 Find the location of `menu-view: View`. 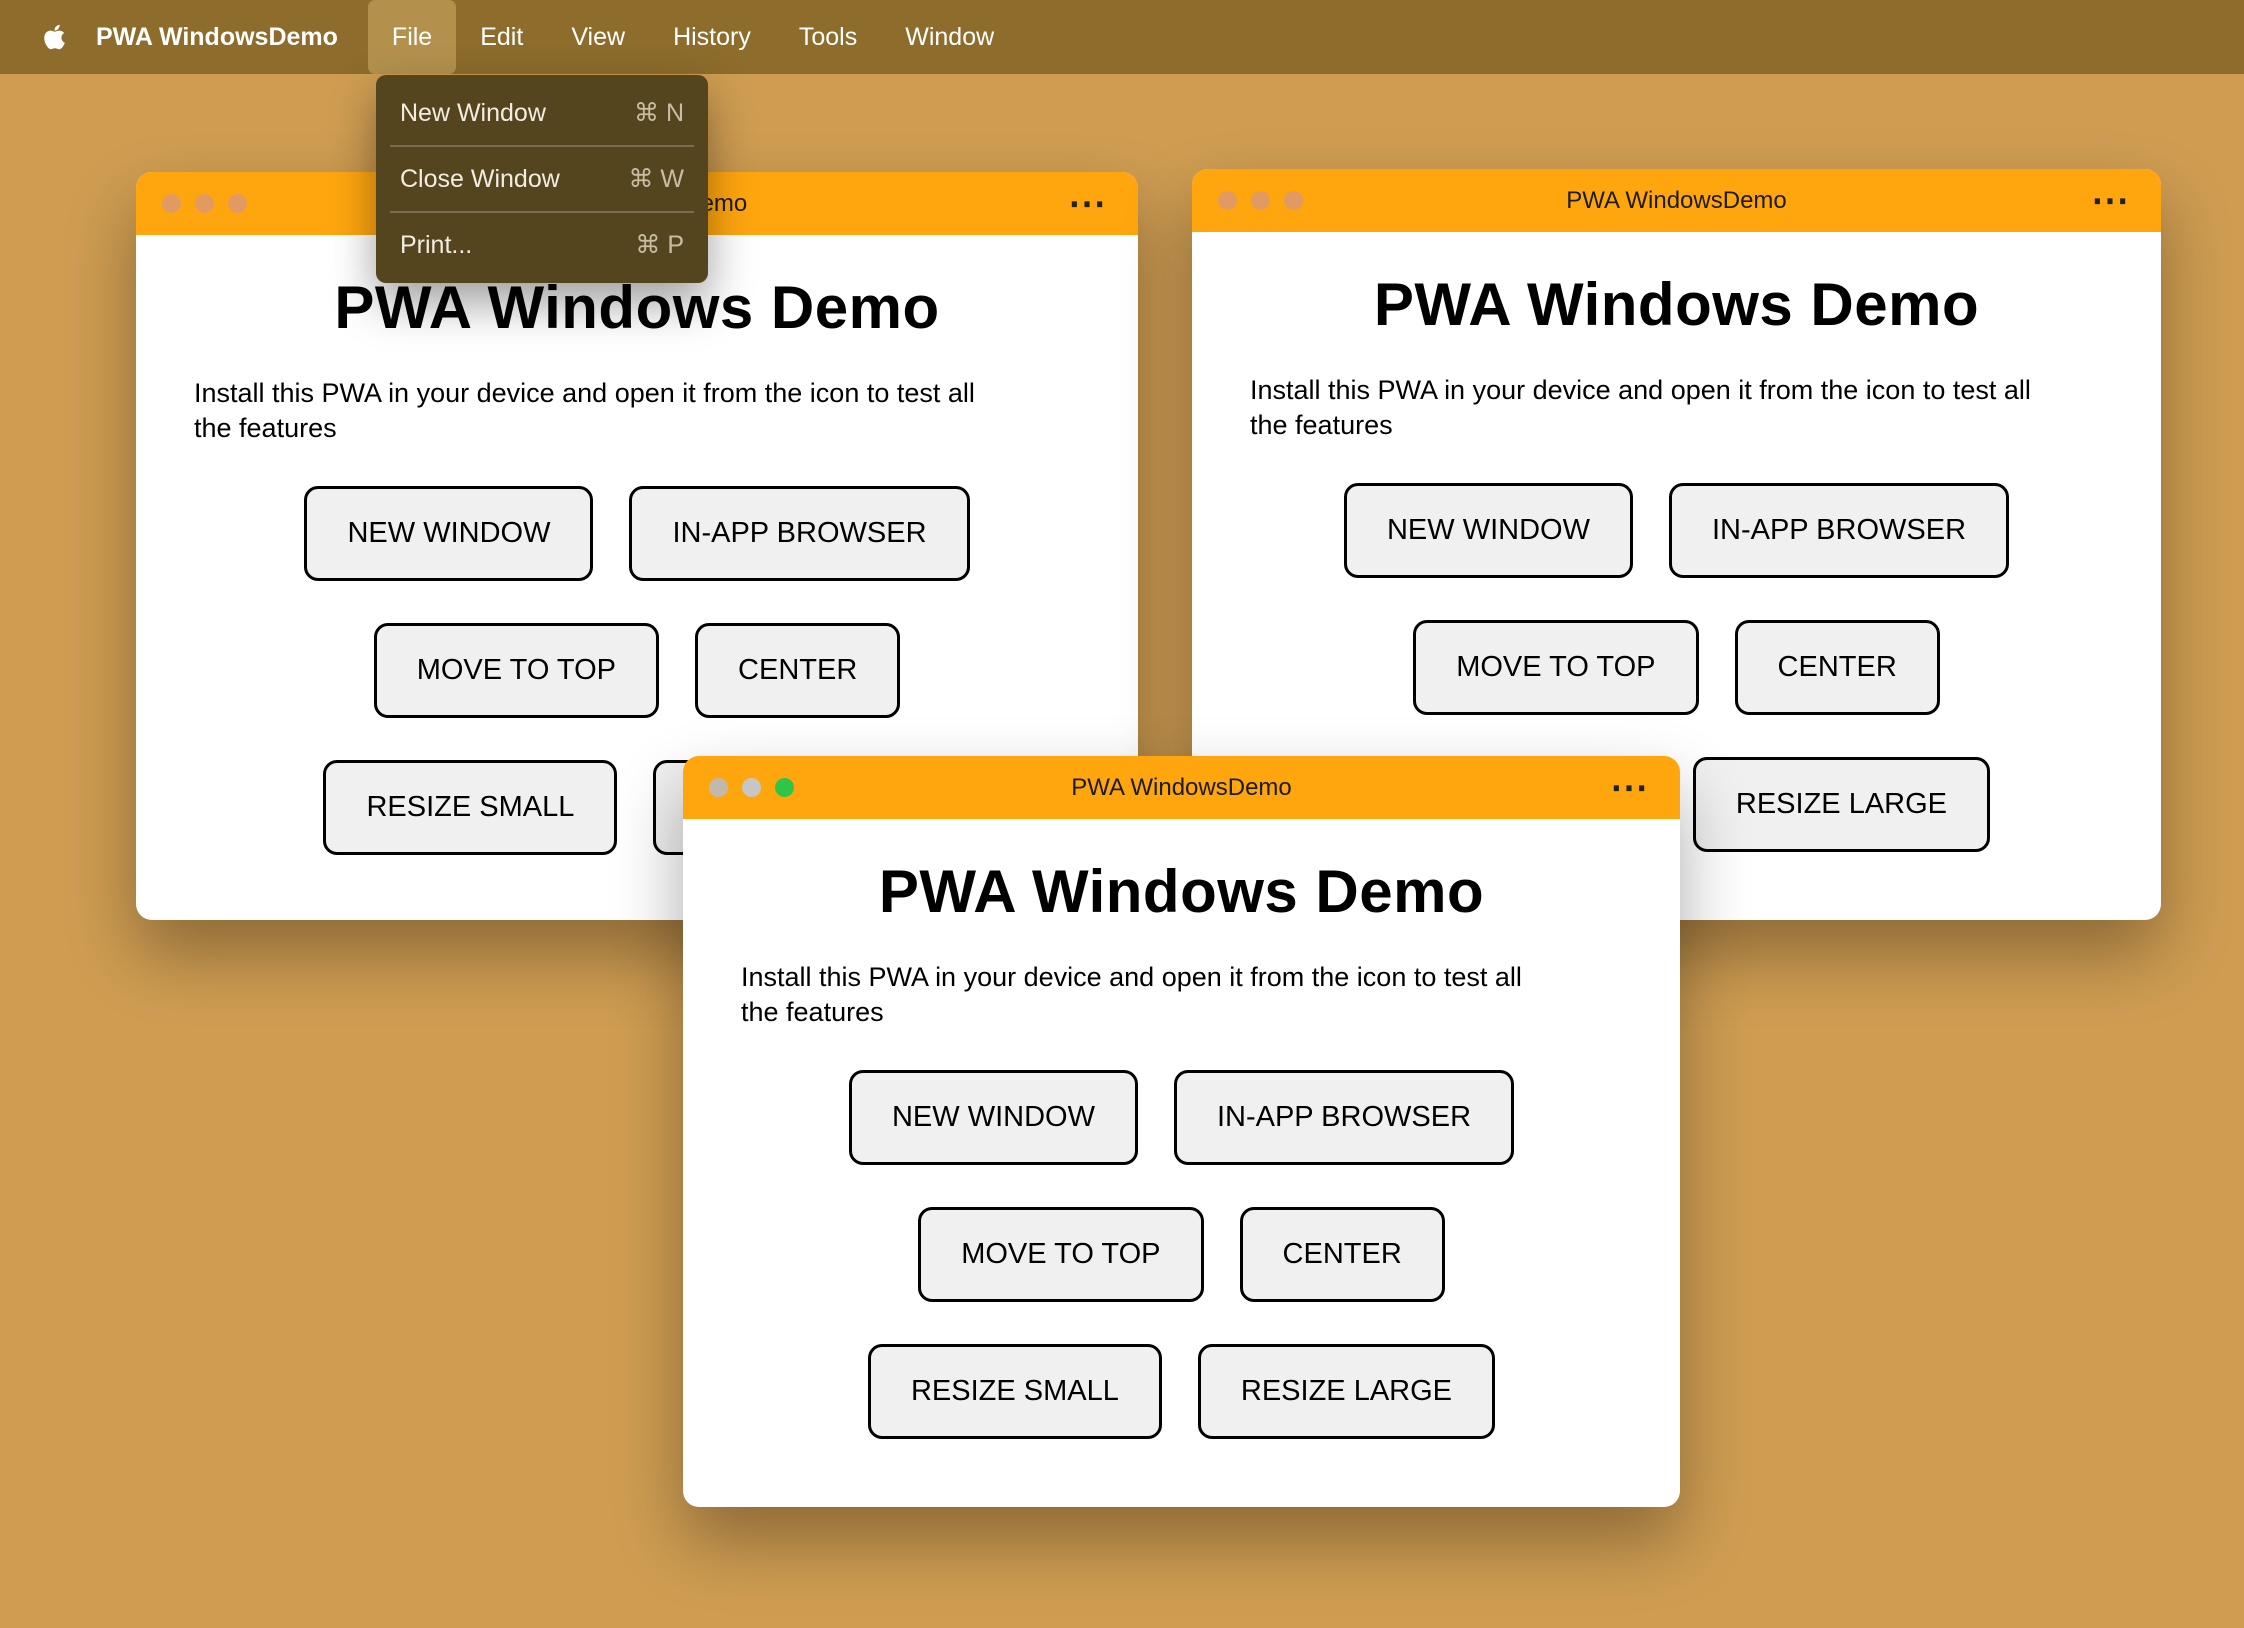

menu-view: View is located at coordinates (598, 37).